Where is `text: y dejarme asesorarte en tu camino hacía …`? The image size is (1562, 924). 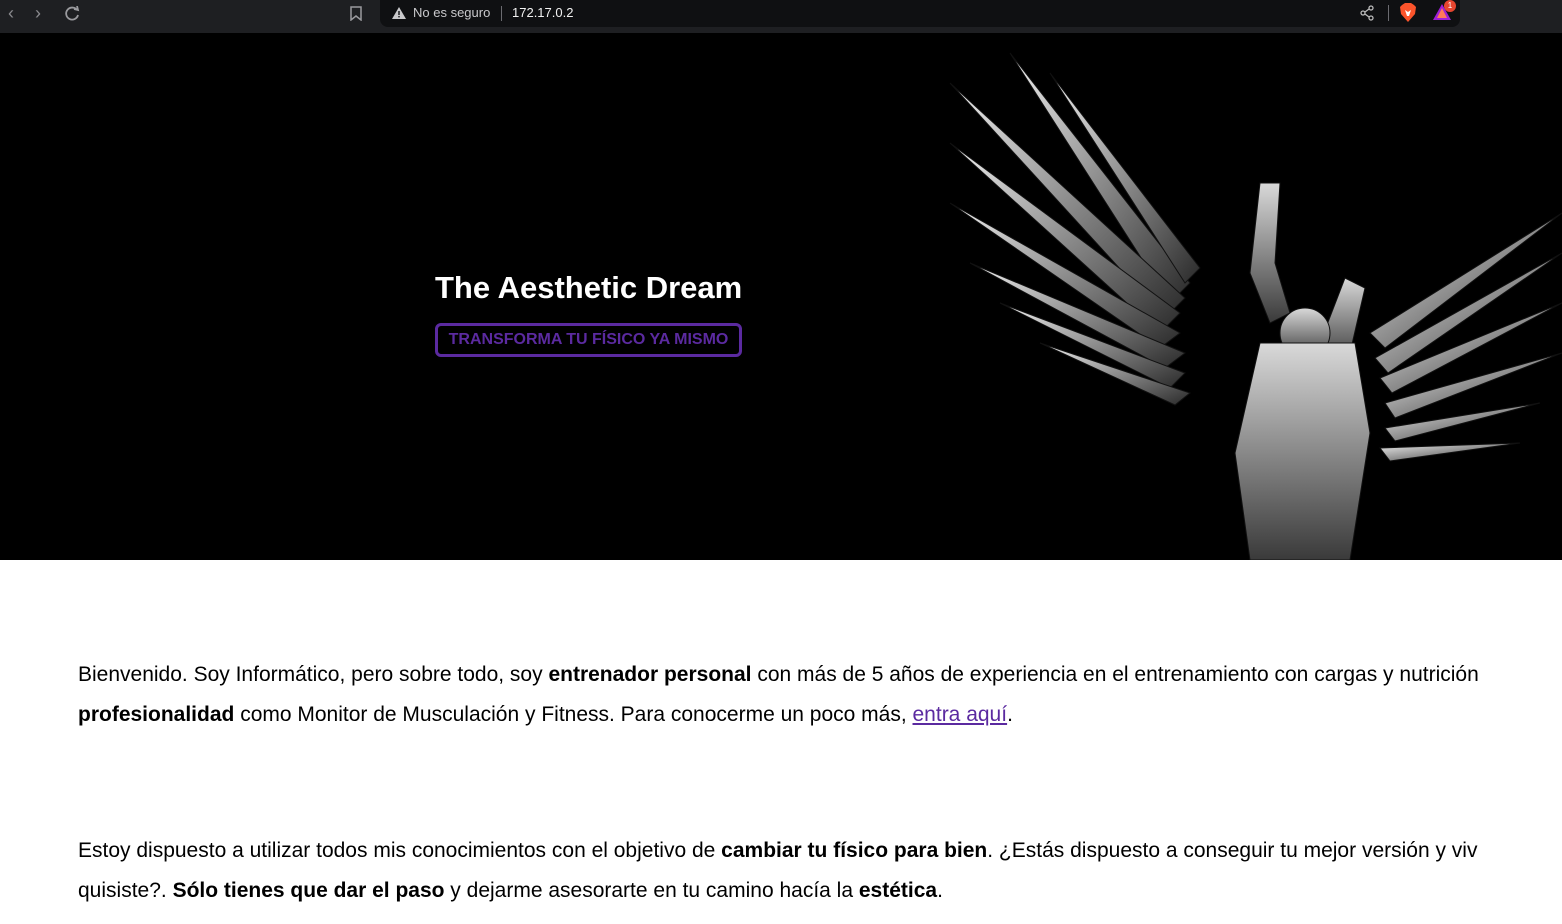 text: y dejarme asesorarte en tu camino hacía … is located at coordinates (651, 890).